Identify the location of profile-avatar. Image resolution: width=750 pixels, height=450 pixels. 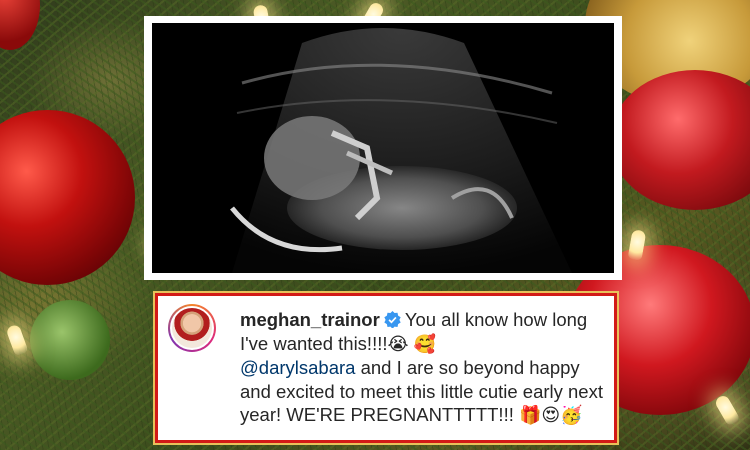
(192, 328).